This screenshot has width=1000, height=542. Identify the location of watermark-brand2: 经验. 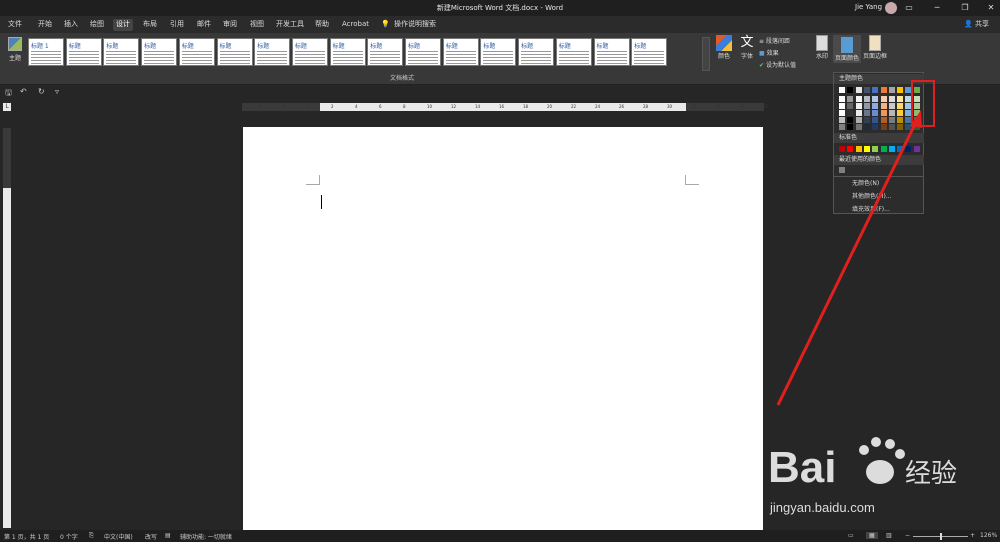
(931, 474).